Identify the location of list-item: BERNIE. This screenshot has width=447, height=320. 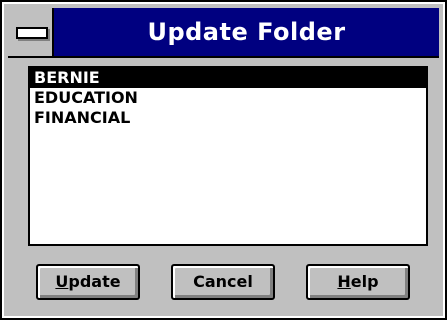
(228, 78).